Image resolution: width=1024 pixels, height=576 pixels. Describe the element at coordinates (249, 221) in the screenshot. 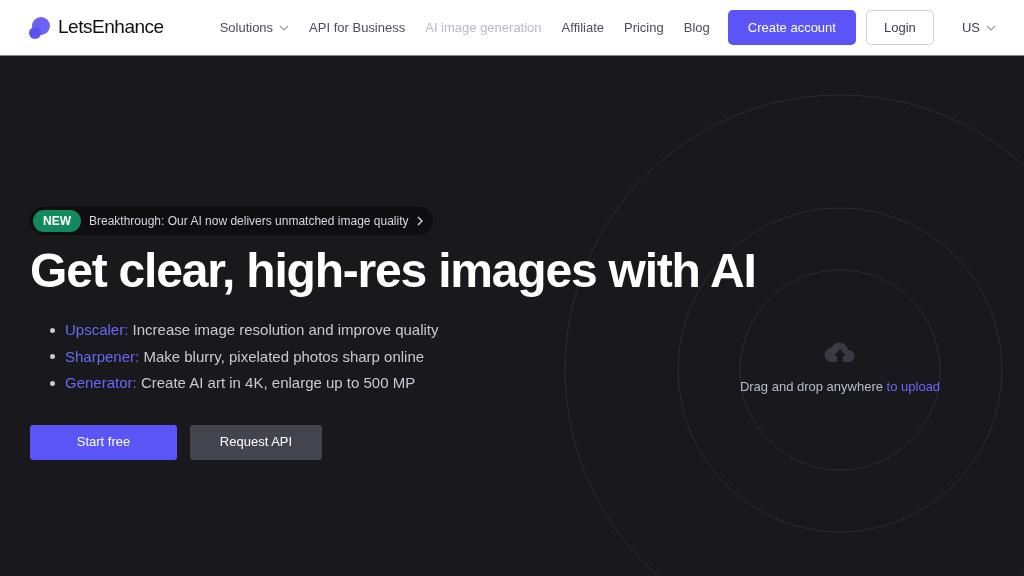

I see `announcement-text: Breakthrough: Our AI now delivers unmatched image quality` at that location.